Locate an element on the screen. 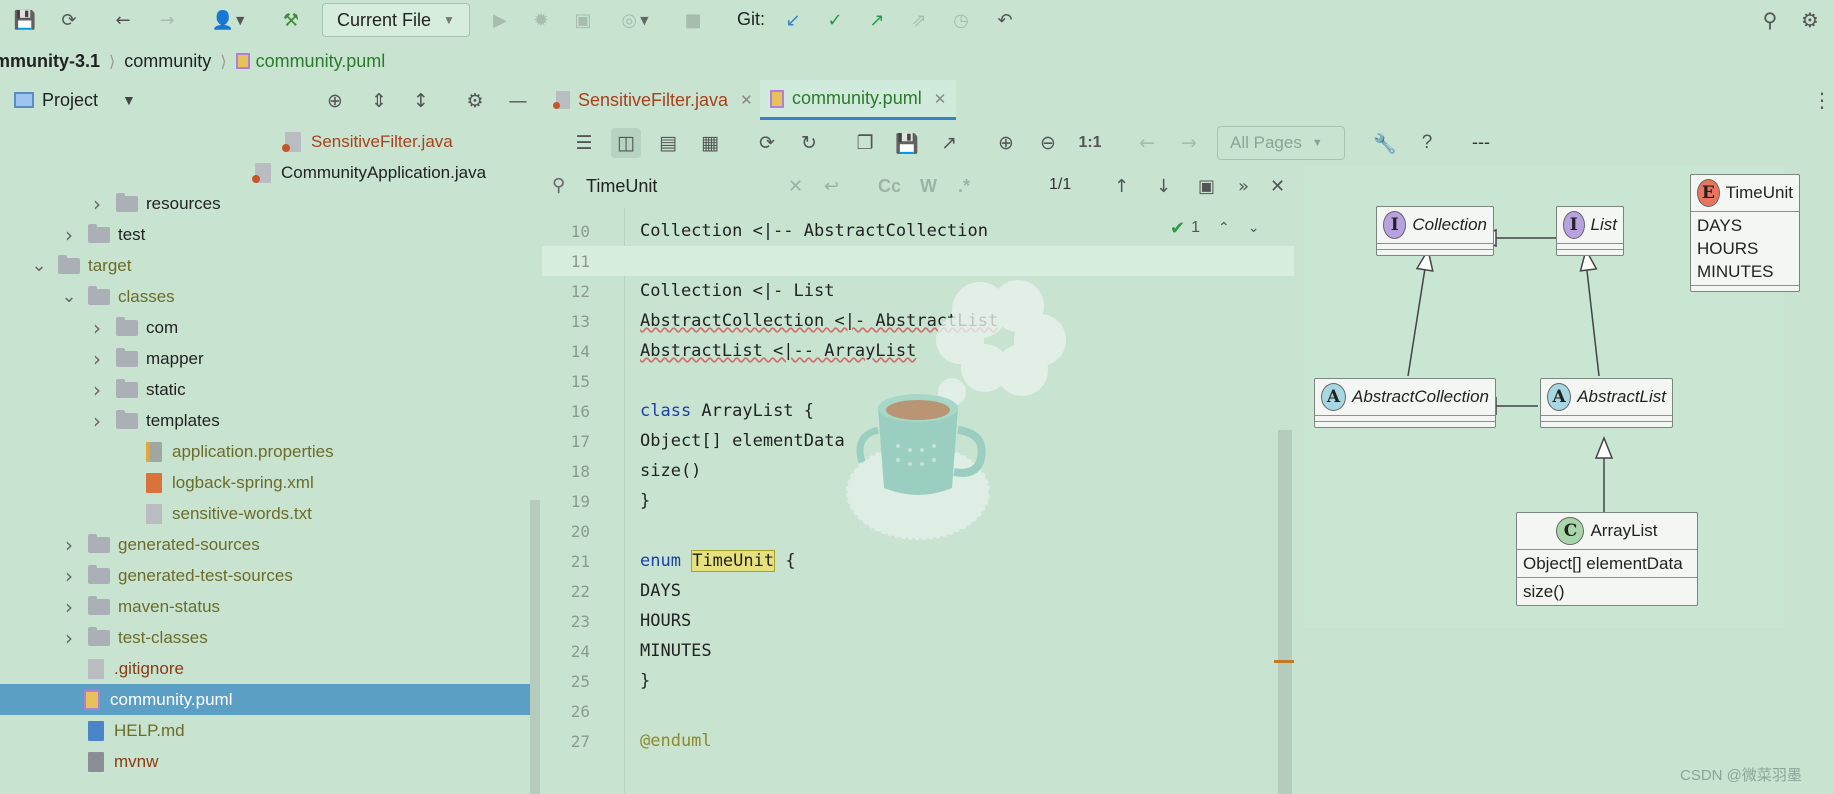 The height and width of the screenshot is (794, 1834). project-panel-title: Project is located at coordinates (70, 100).